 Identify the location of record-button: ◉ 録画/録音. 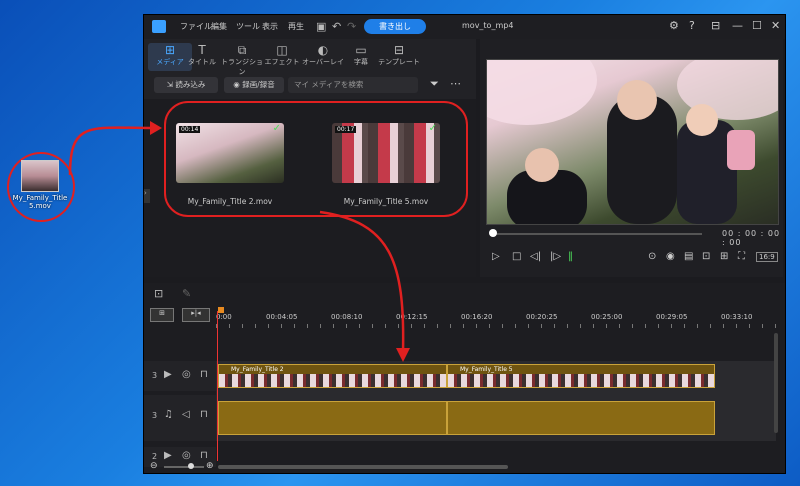
(254, 85).